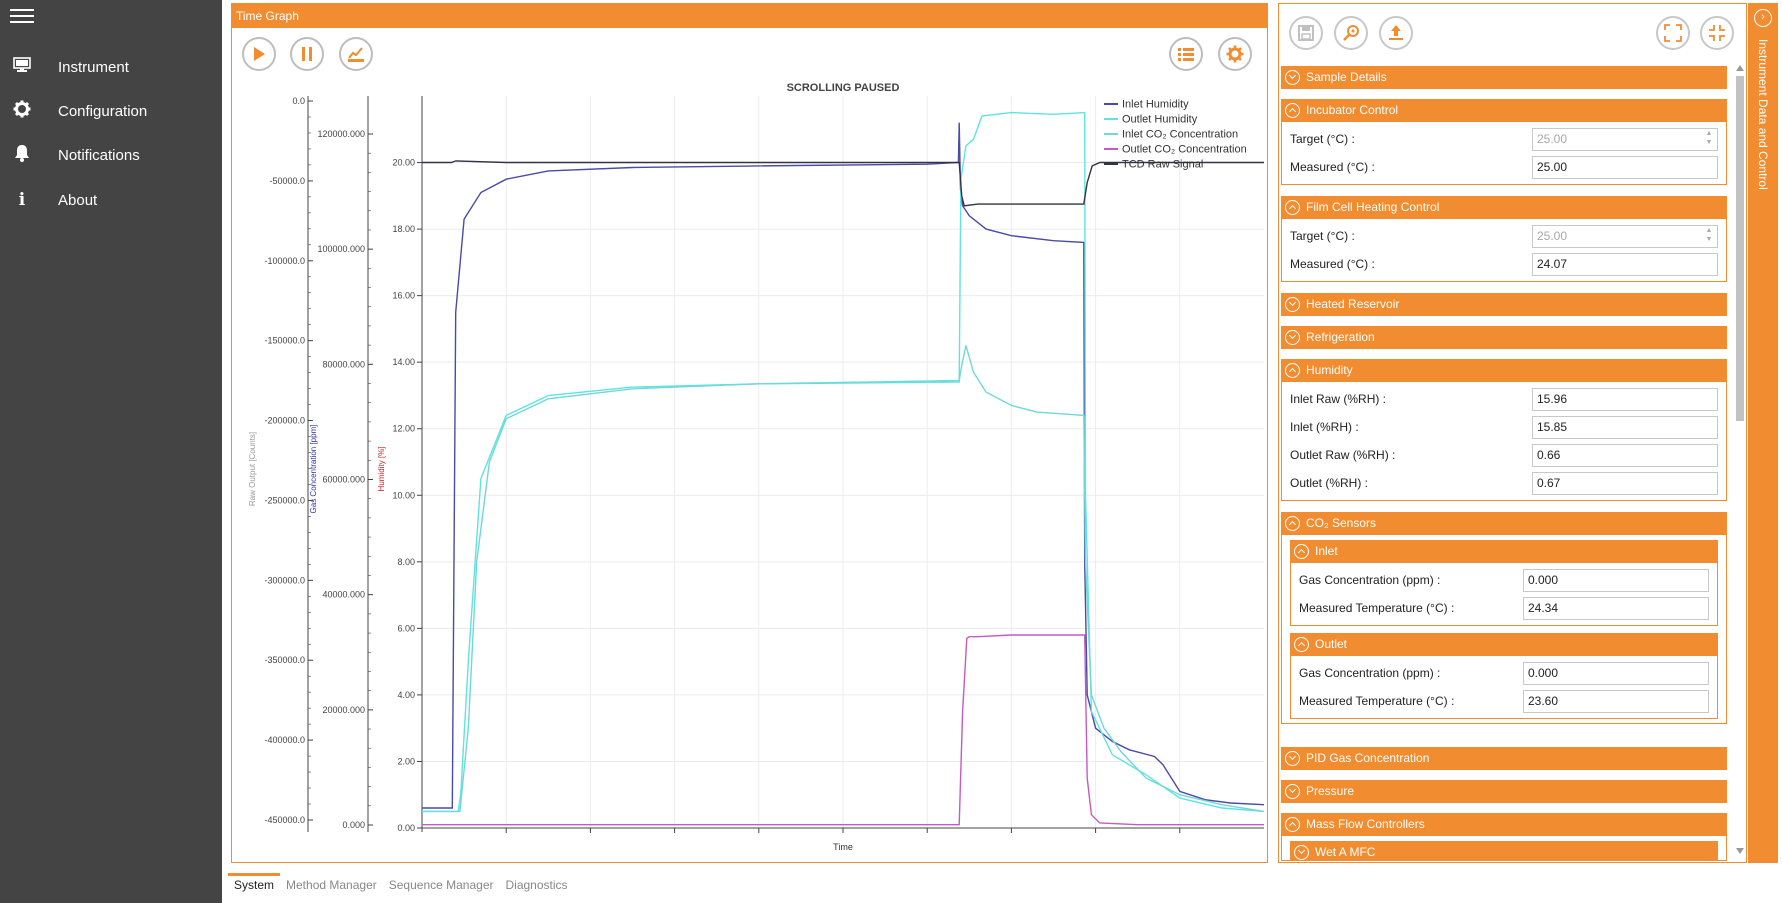 This screenshot has height=903, width=1782. What do you see at coordinates (341, 249) in the screenshot?
I see `tick-label: 100000.000` at bounding box center [341, 249].